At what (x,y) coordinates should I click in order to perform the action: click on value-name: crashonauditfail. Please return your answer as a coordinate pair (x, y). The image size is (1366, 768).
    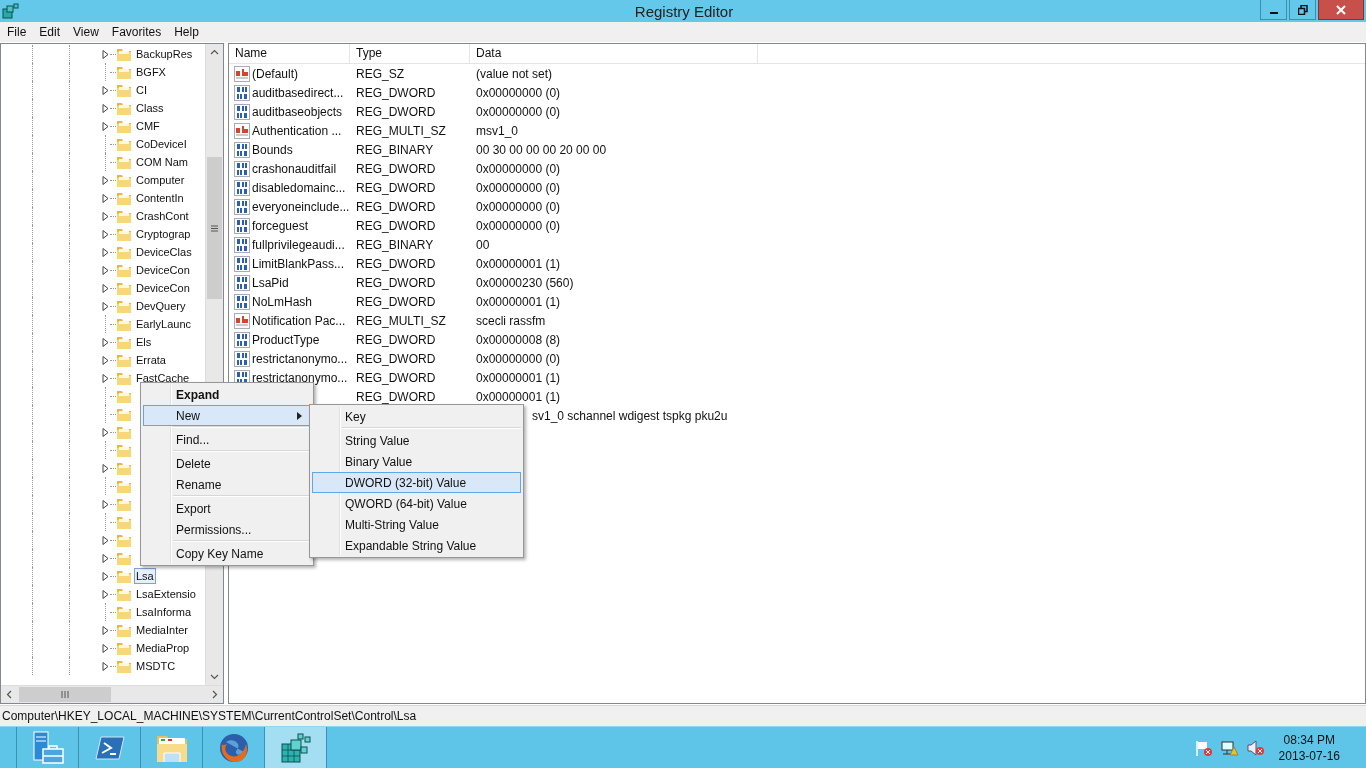
    Looking at the image, I should click on (294, 168).